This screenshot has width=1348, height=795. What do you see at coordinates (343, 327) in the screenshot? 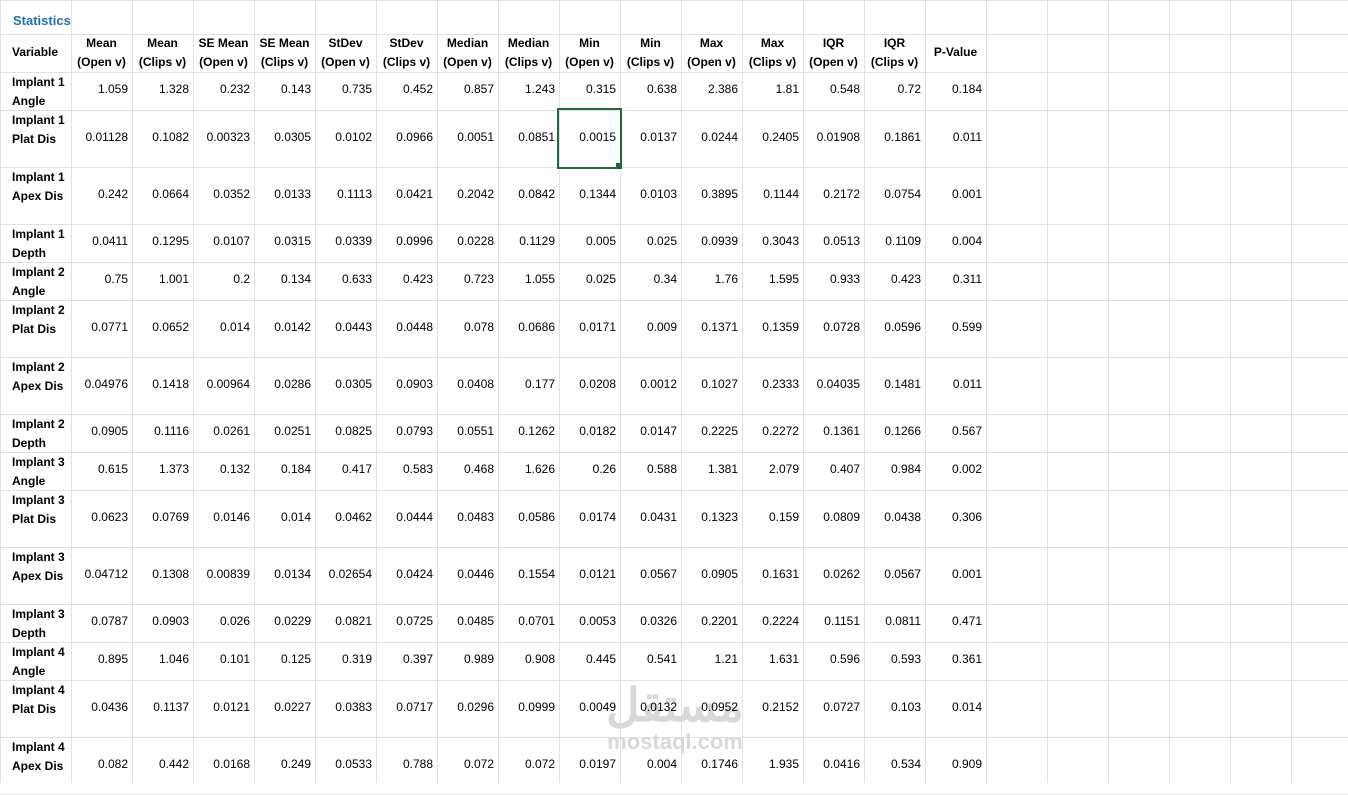
I see `table-cell: 0.0443` at bounding box center [343, 327].